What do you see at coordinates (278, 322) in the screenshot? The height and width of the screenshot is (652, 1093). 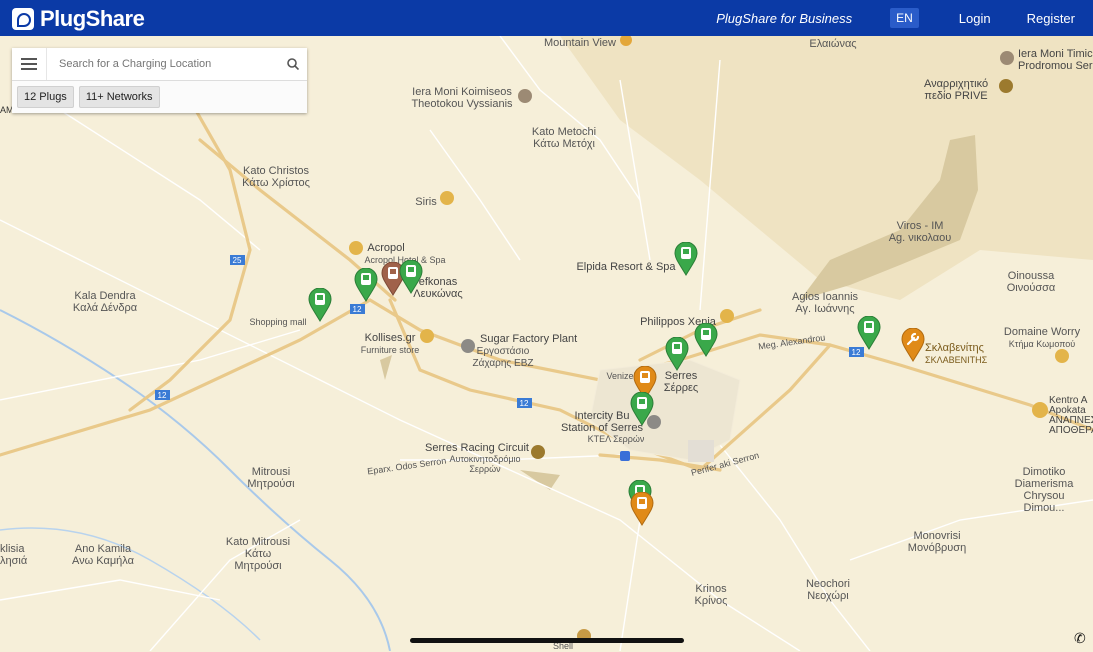 I see `map-label-shopping-mall: Shopping mall` at bounding box center [278, 322].